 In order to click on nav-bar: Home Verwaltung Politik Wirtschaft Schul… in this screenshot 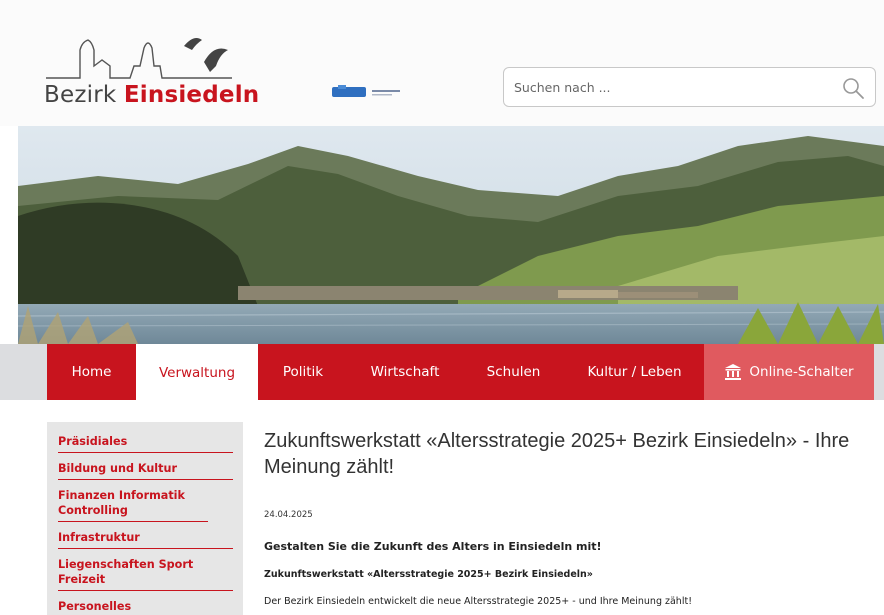, I will do `click(460, 372)`.